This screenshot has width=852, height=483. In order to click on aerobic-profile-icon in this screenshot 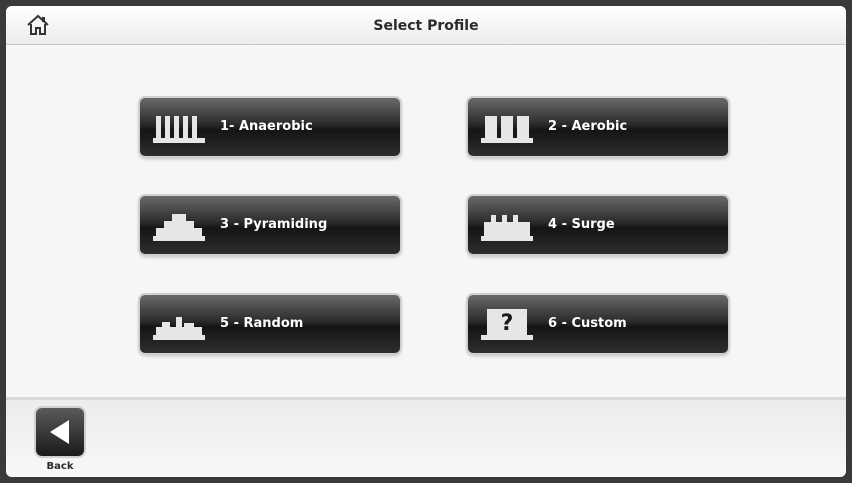, I will do `click(507, 129)`.